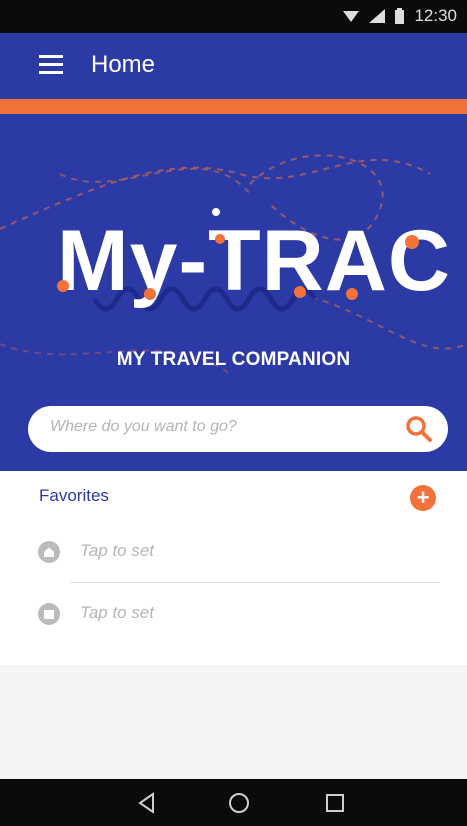 Image resolution: width=467 pixels, height=826 pixels. Describe the element at coordinates (49, 614) in the screenshot. I see `work-icon` at that location.